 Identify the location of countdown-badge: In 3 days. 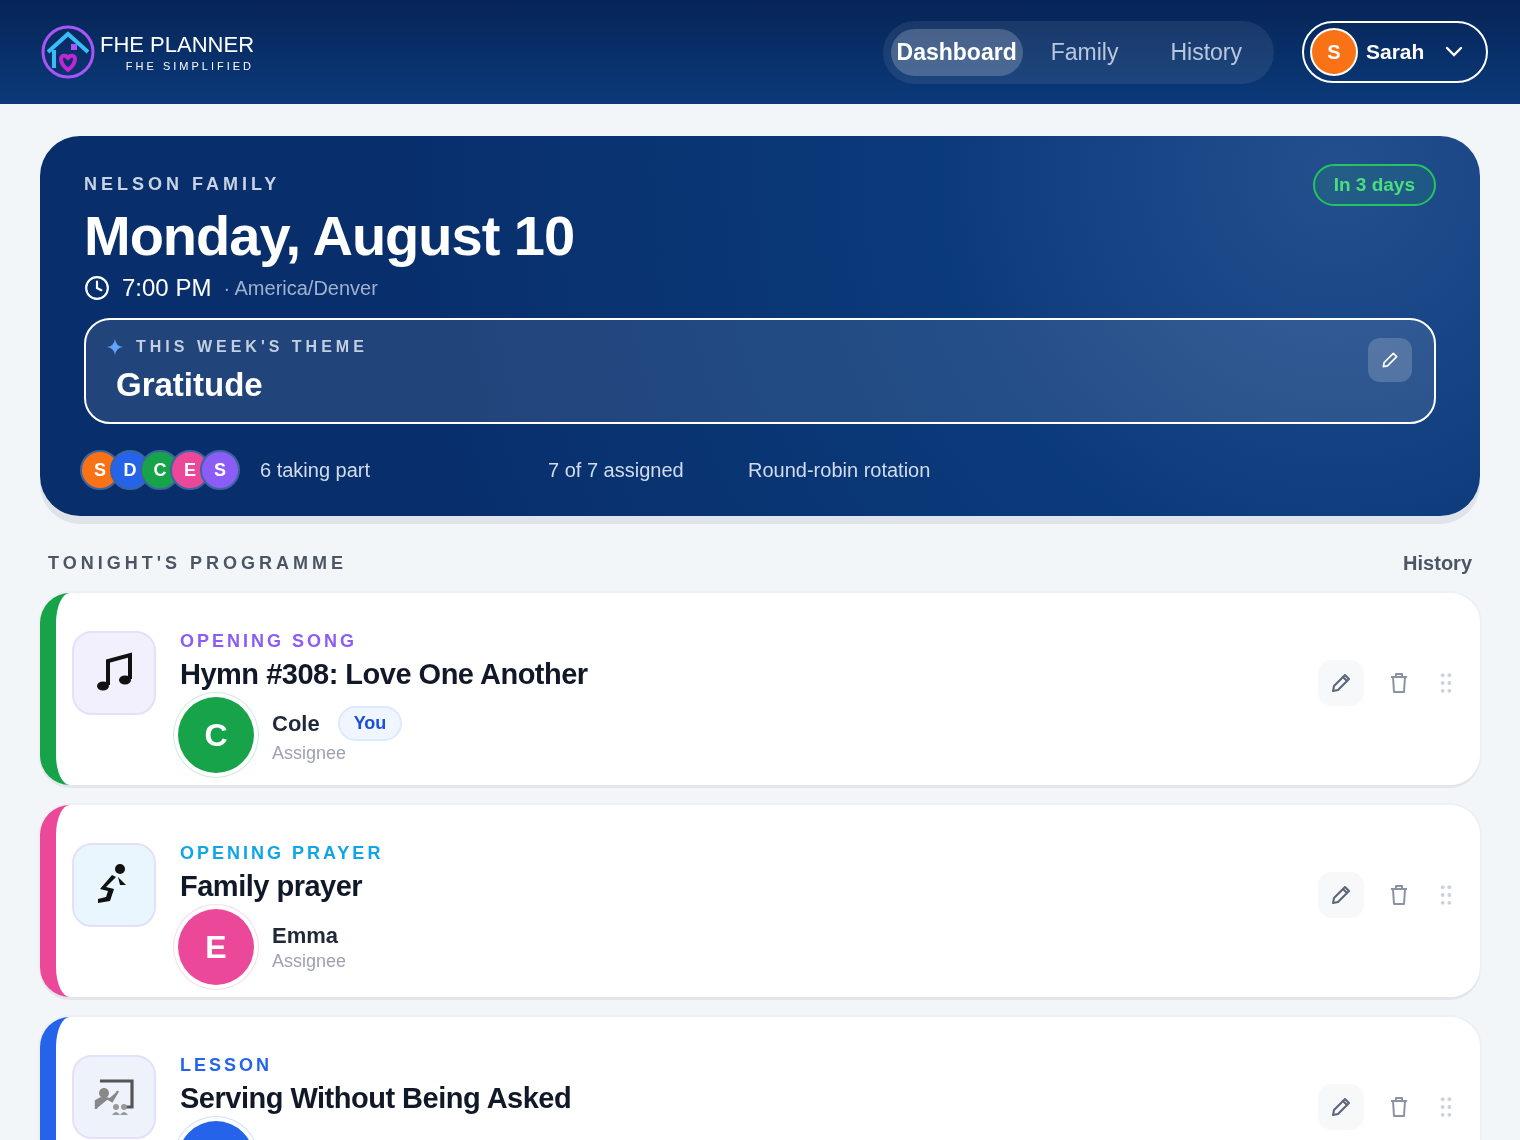
(1374, 185).